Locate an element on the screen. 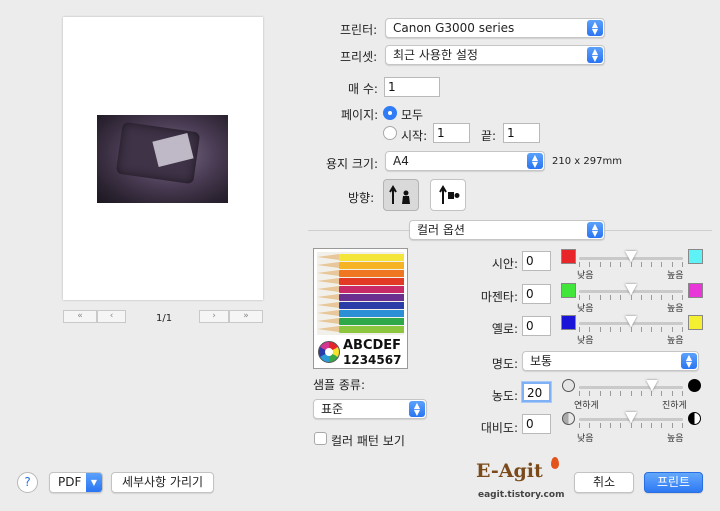 This screenshot has width=720, height=511. density-label: 농도: is located at coordinates (504, 396).